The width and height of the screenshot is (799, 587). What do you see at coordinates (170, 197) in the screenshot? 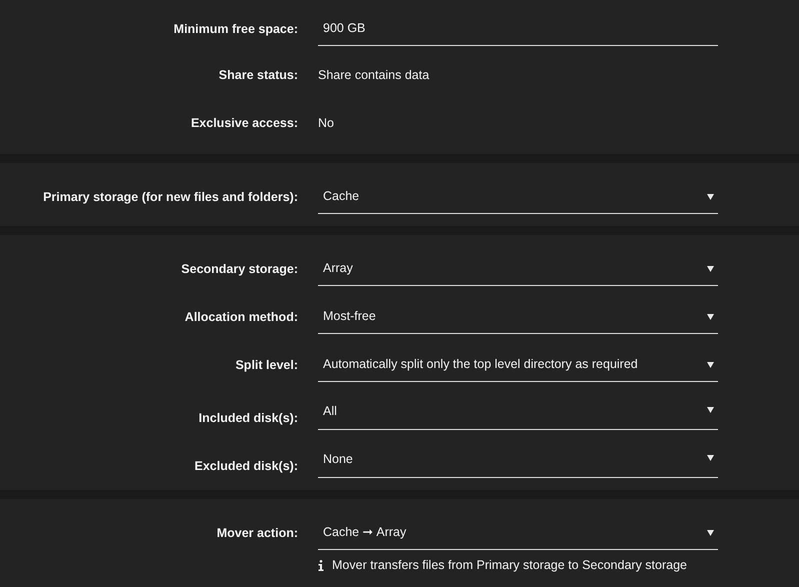
I see `field-label: Primary storage (for new files and folders):` at bounding box center [170, 197].